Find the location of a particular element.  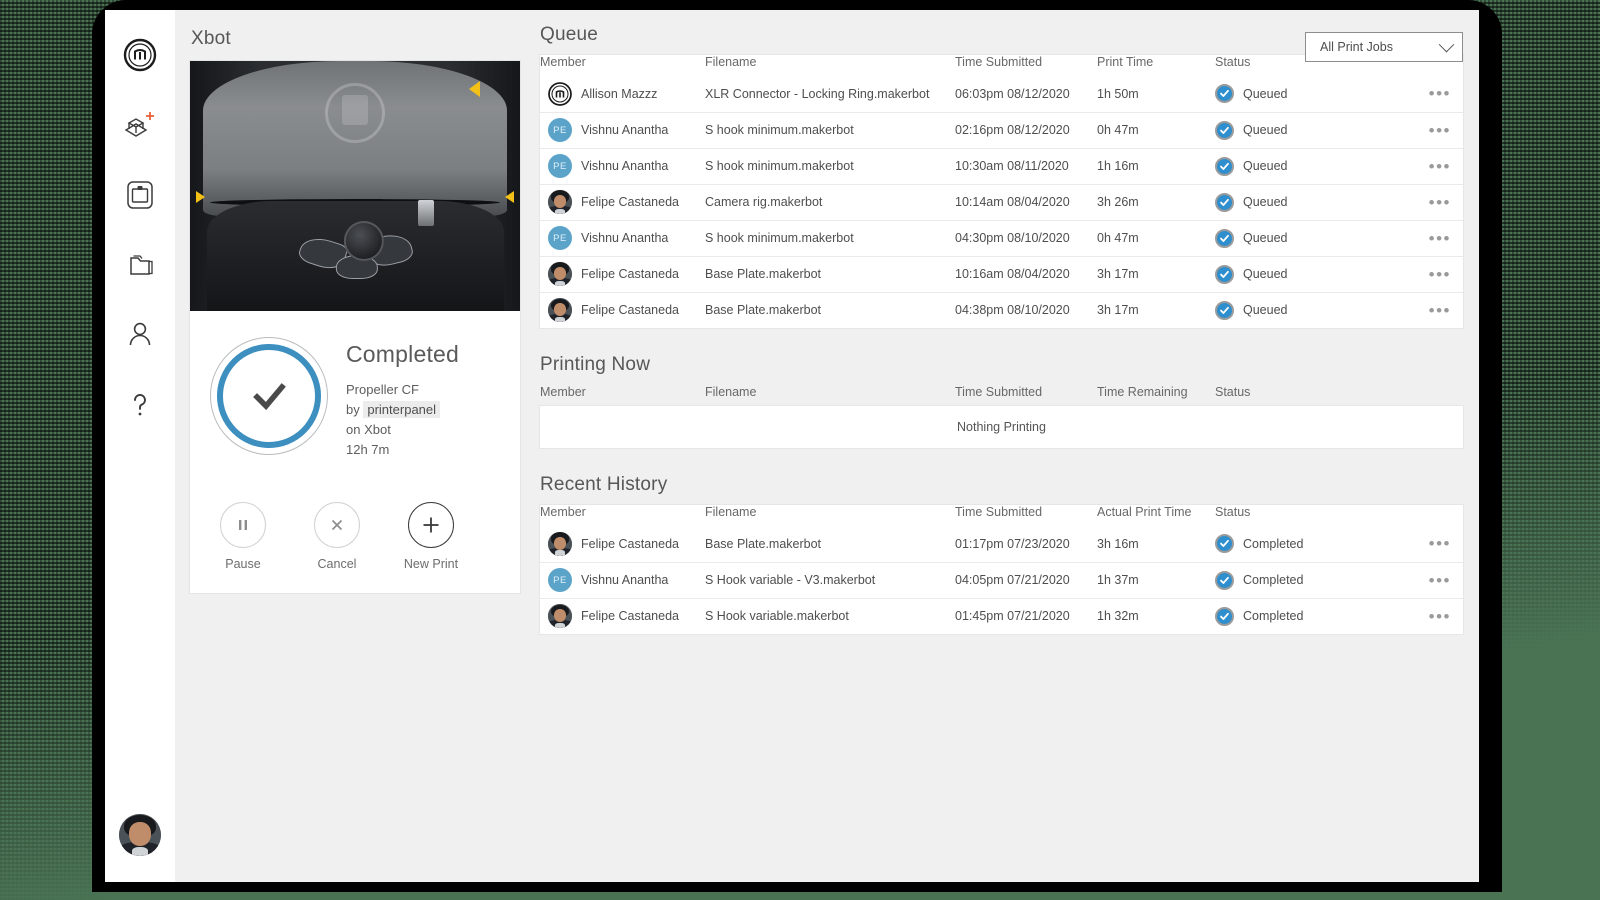

queue-col-filename: Filename is located at coordinates (731, 62).